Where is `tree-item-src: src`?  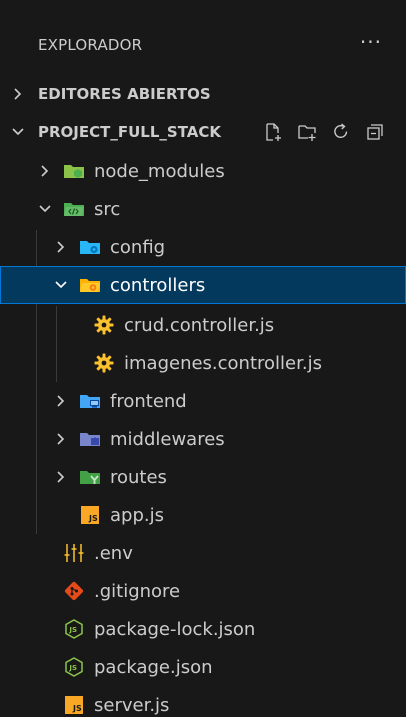
tree-item-src: src is located at coordinates (203, 209).